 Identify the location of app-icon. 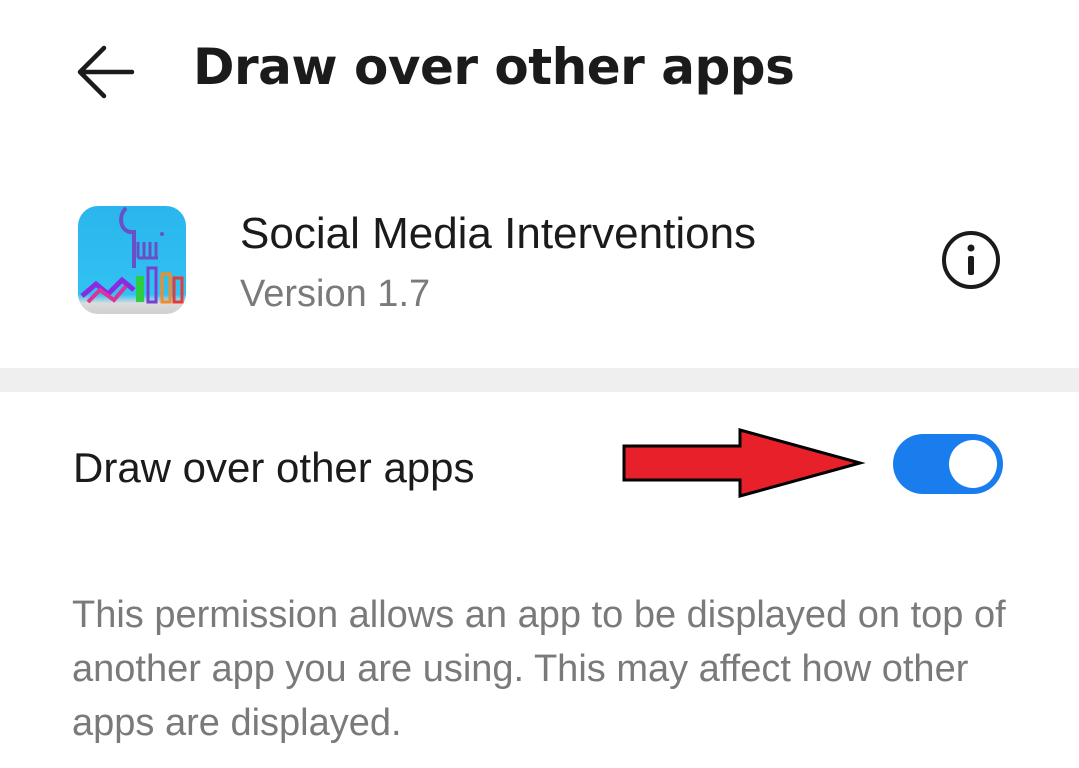
(132, 260).